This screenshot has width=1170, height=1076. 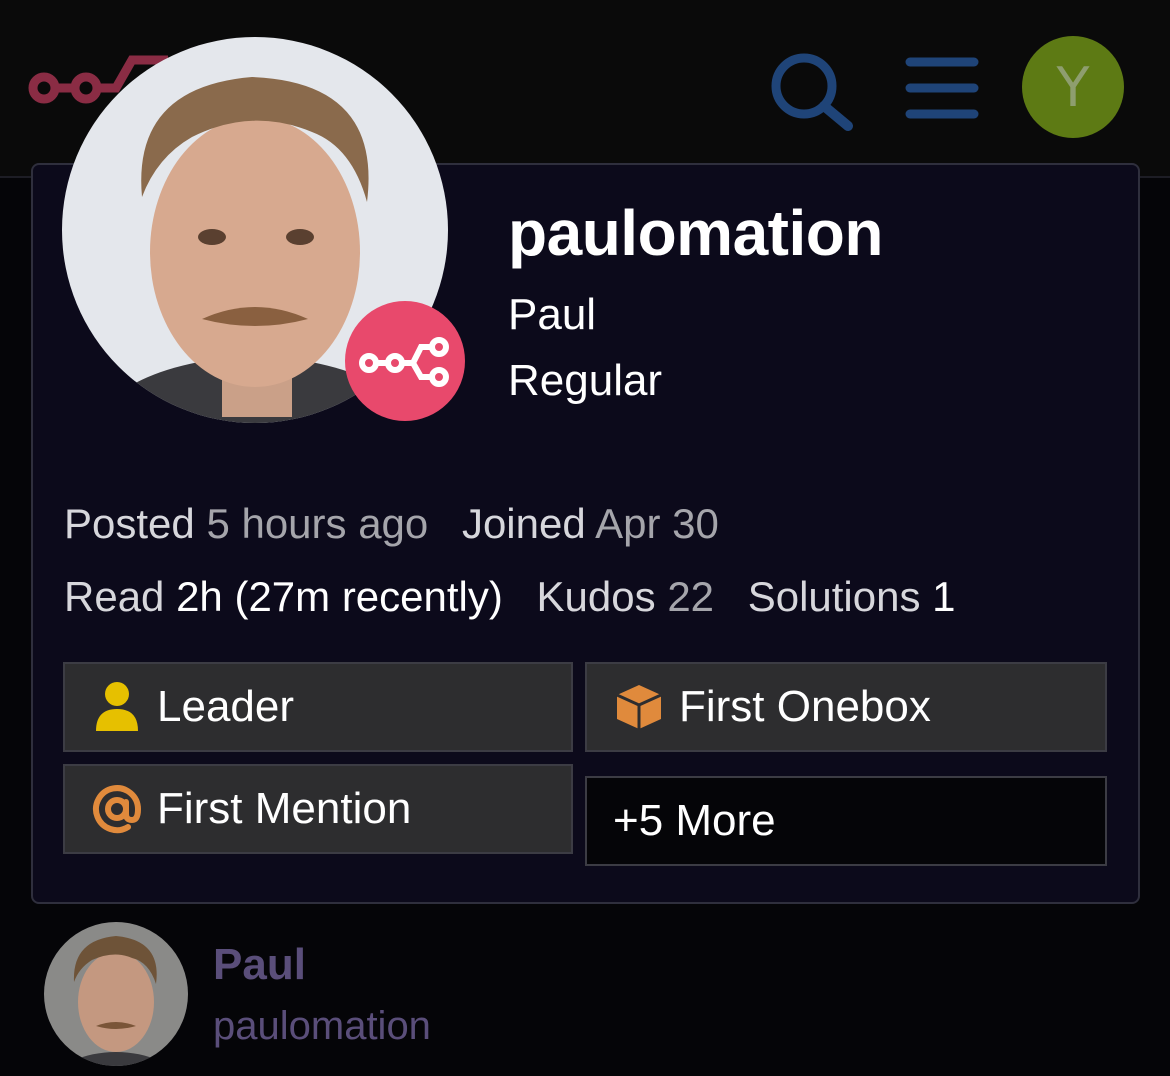 I want to click on read-label: Read, so click(x=114, y=596).